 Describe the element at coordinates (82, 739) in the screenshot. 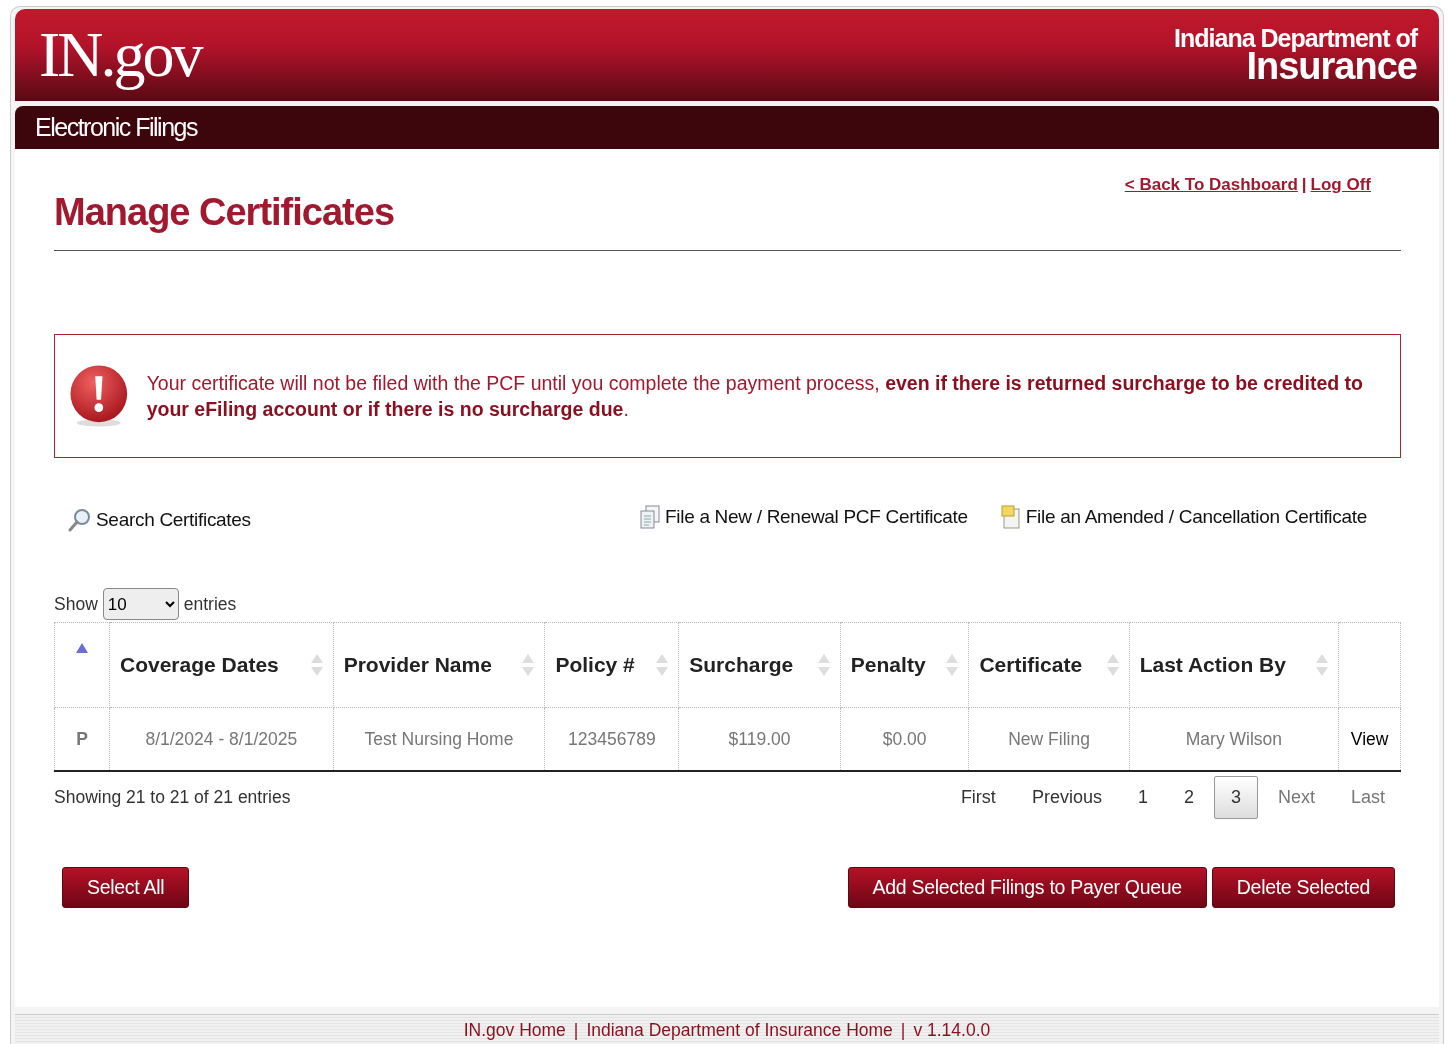

I see `table-cell: P` at that location.